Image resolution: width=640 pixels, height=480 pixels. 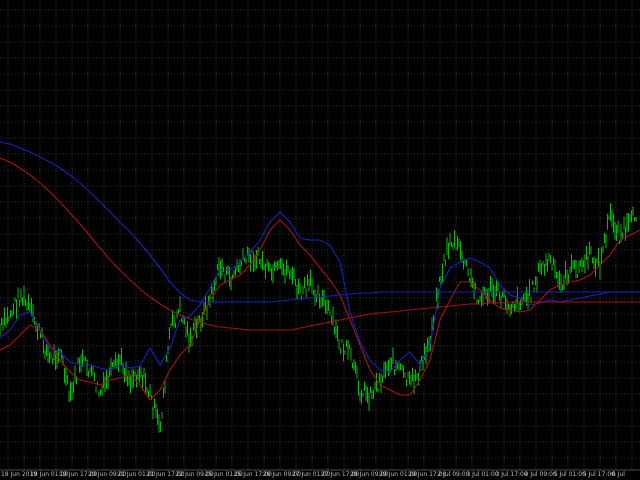 I want to click on time-axis-tick-label: 2 Jul 09:00, so click(x=453, y=474).